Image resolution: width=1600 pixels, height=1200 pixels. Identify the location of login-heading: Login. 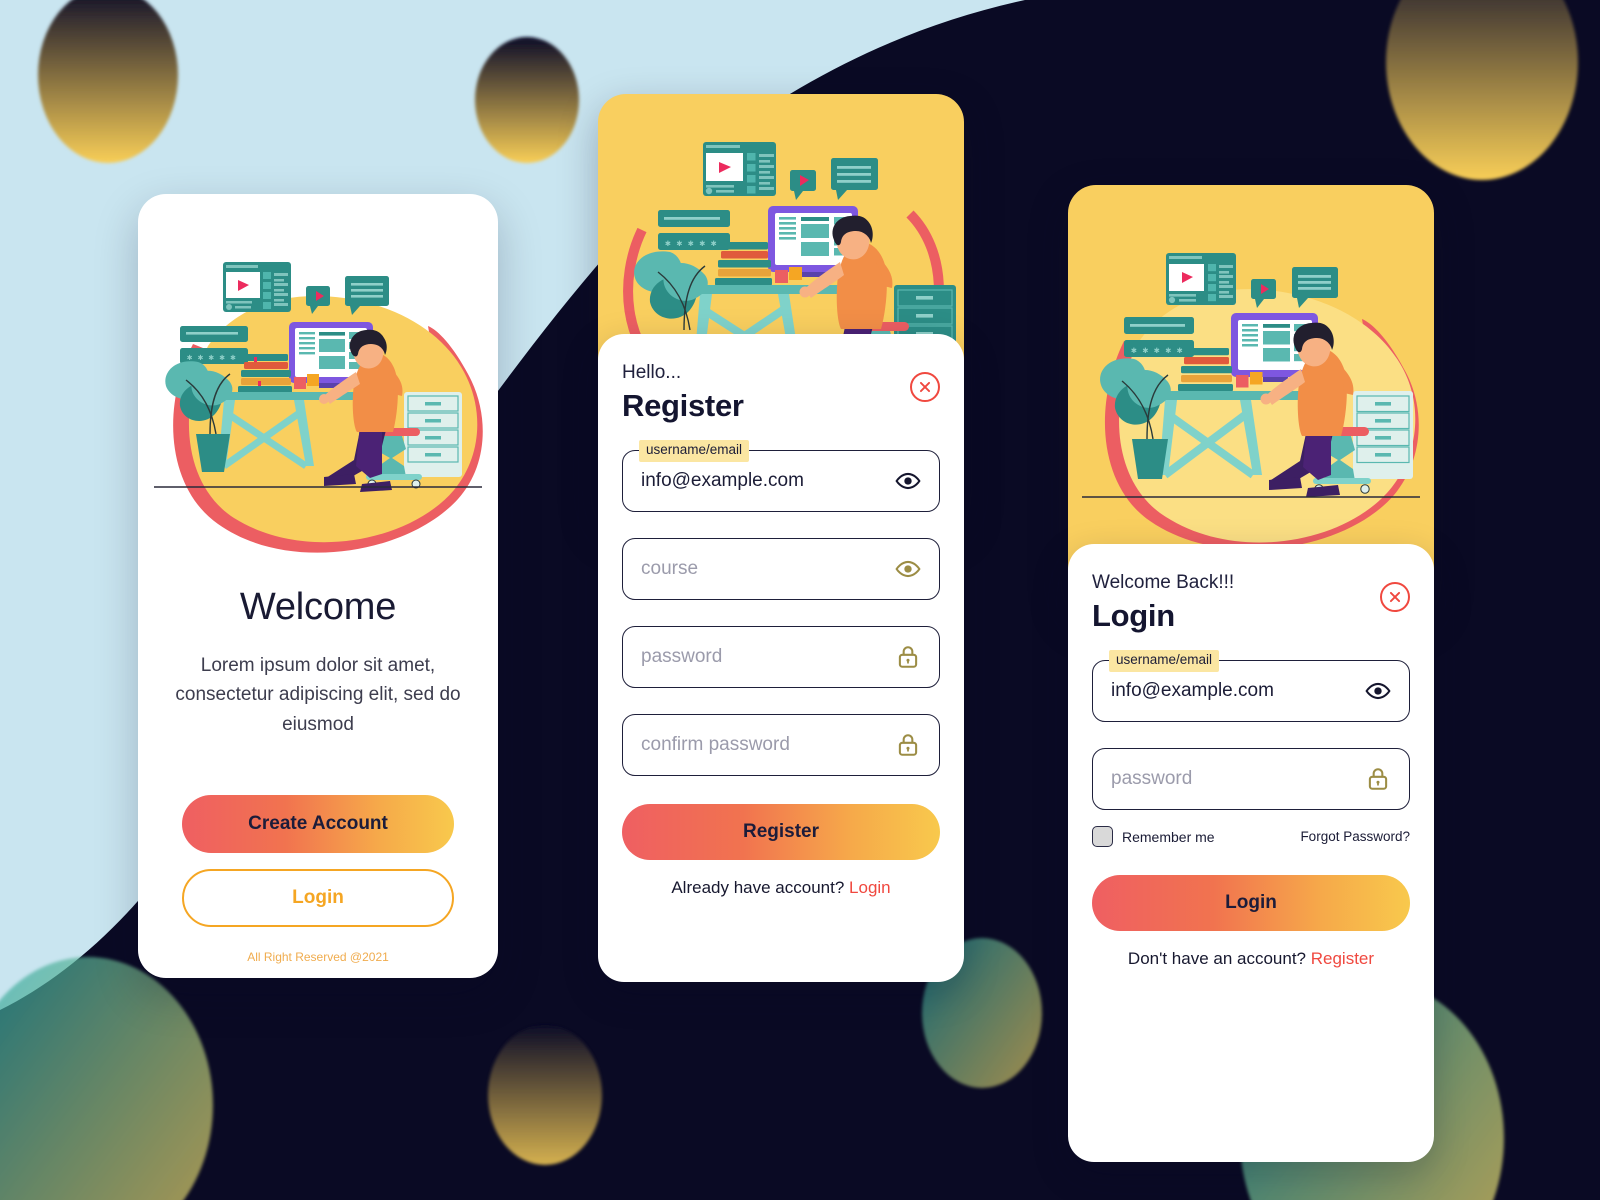
(1133, 615).